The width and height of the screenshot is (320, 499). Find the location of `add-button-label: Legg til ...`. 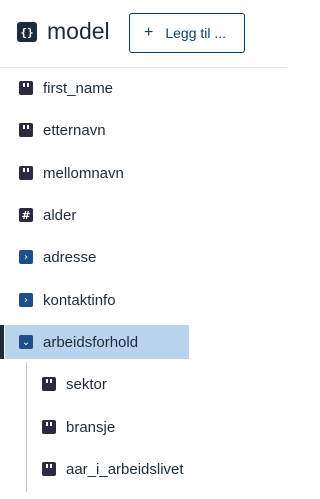

add-button-label: Legg til ... is located at coordinates (196, 33).